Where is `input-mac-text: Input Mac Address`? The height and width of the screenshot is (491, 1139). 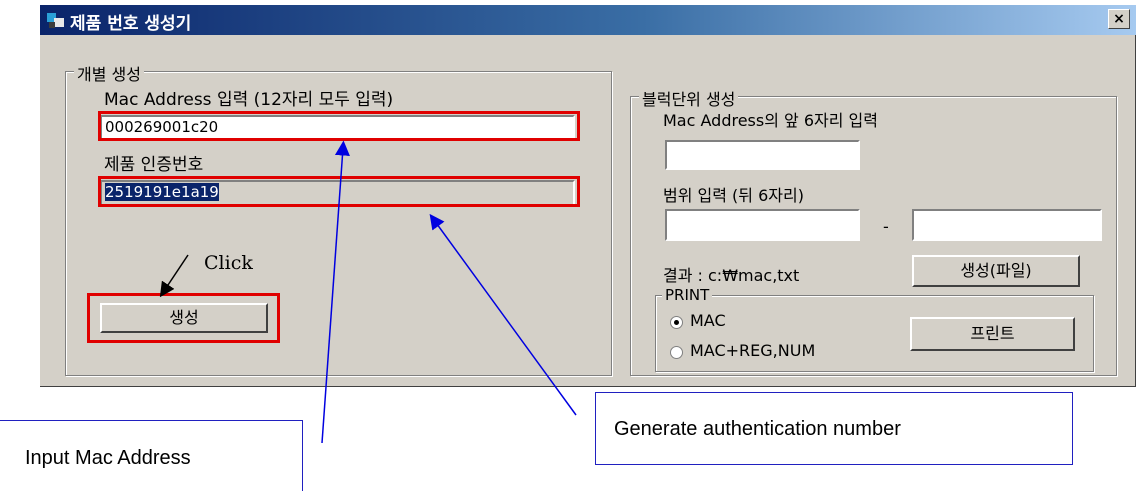
input-mac-text: Input Mac Address is located at coordinates (108, 458).